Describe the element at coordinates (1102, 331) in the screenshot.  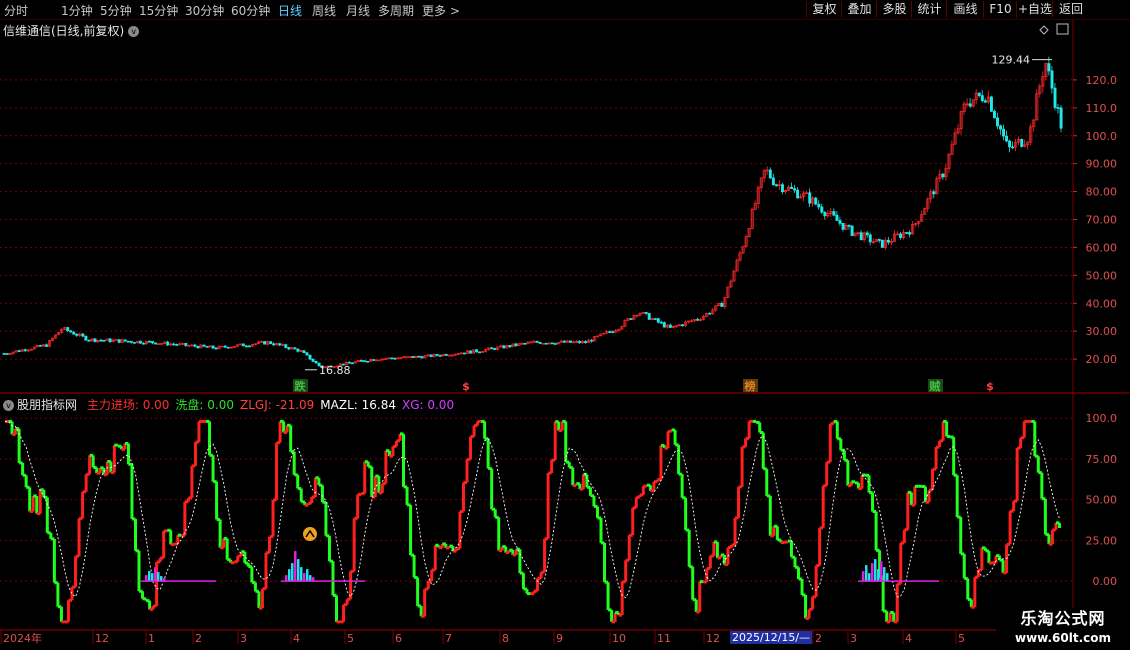
I see `price-axis-label: 30.00` at that location.